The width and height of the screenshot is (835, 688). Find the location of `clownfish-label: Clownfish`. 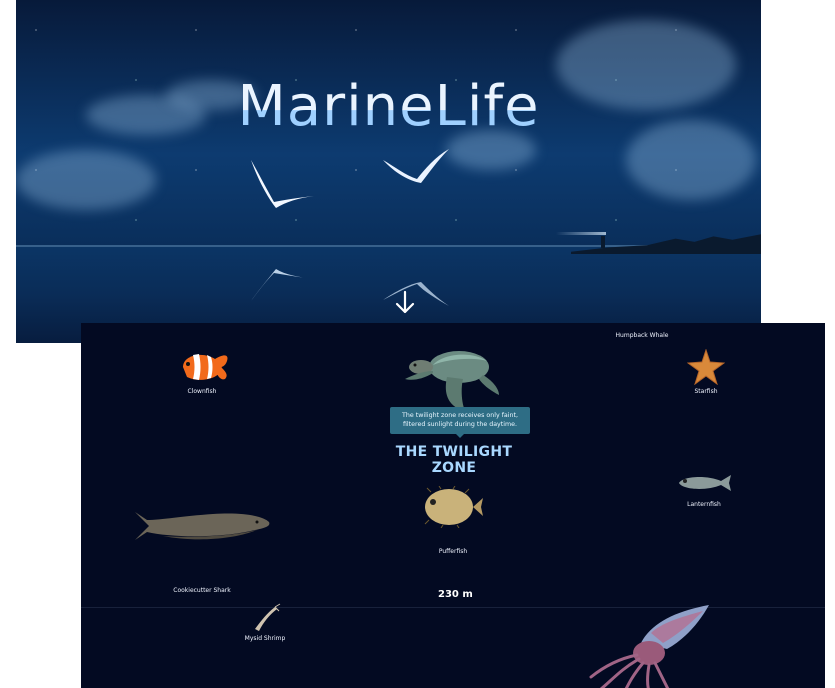

clownfish-label: Clownfish is located at coordinates (202, 391).